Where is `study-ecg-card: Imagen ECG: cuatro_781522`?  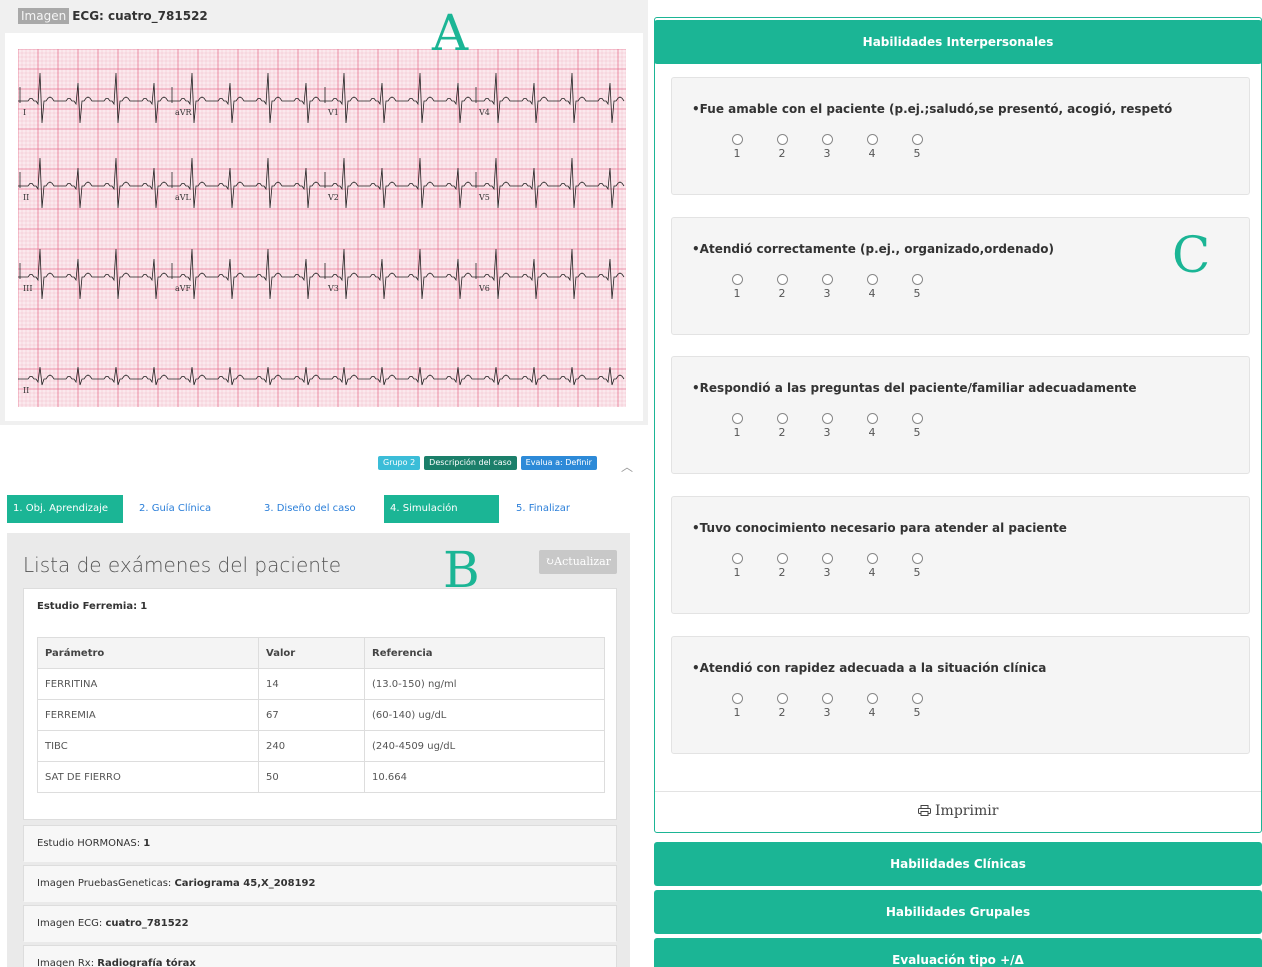
study-ecg-card: Imagen ECG: cuatro_781522 is located at coordinates (320, 923).